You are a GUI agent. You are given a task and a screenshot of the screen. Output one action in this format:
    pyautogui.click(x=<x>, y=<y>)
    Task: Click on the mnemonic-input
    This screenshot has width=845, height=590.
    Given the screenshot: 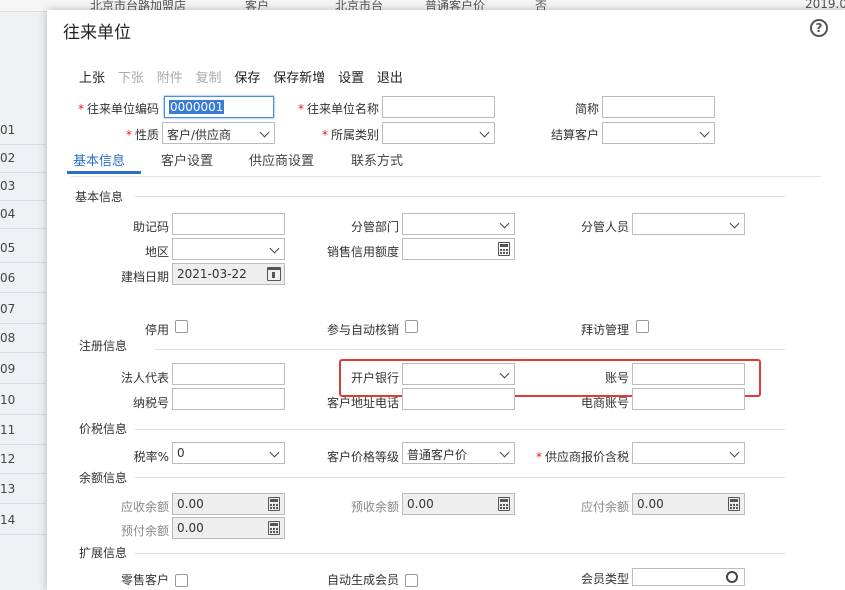 What is the action you would take?
    pyautogui.click(x=228, y=224)
    